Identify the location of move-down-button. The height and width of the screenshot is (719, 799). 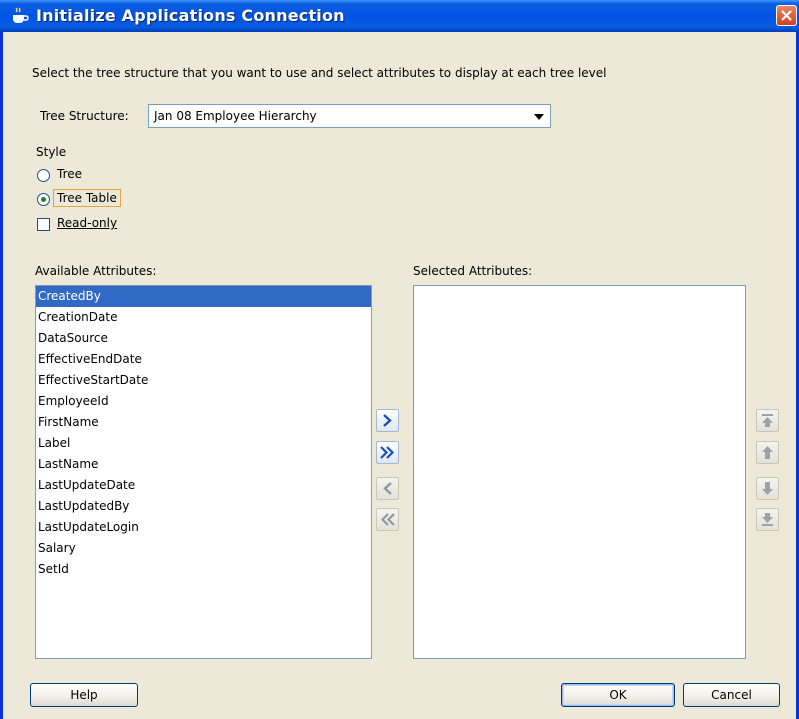
(767, 488).